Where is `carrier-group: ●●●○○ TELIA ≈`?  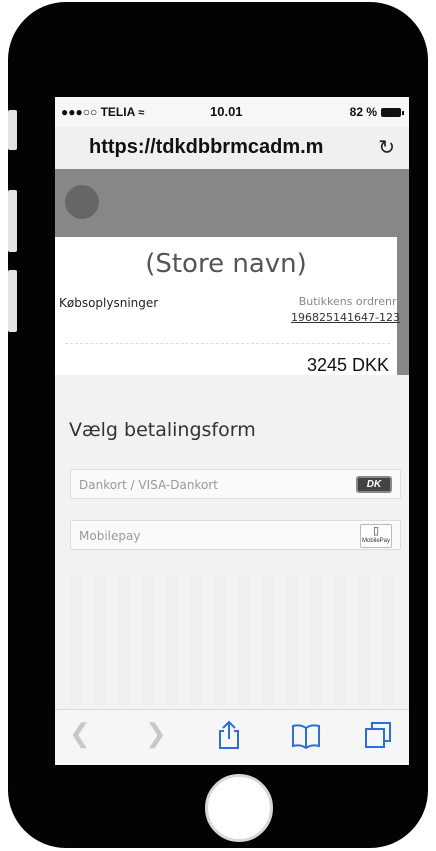
carrier-group: ●●●○○ TELIA ≈ is located at coordinates (102, 112).